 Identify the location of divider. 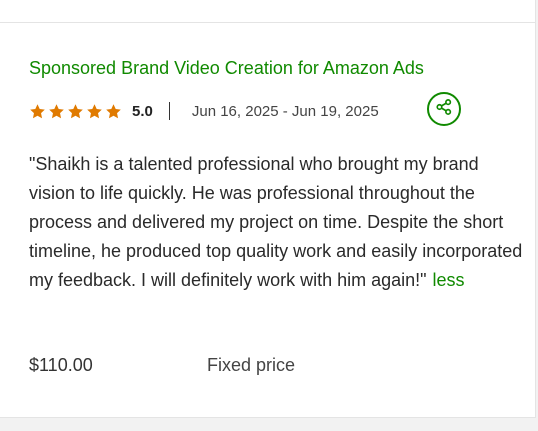
(268, 22).